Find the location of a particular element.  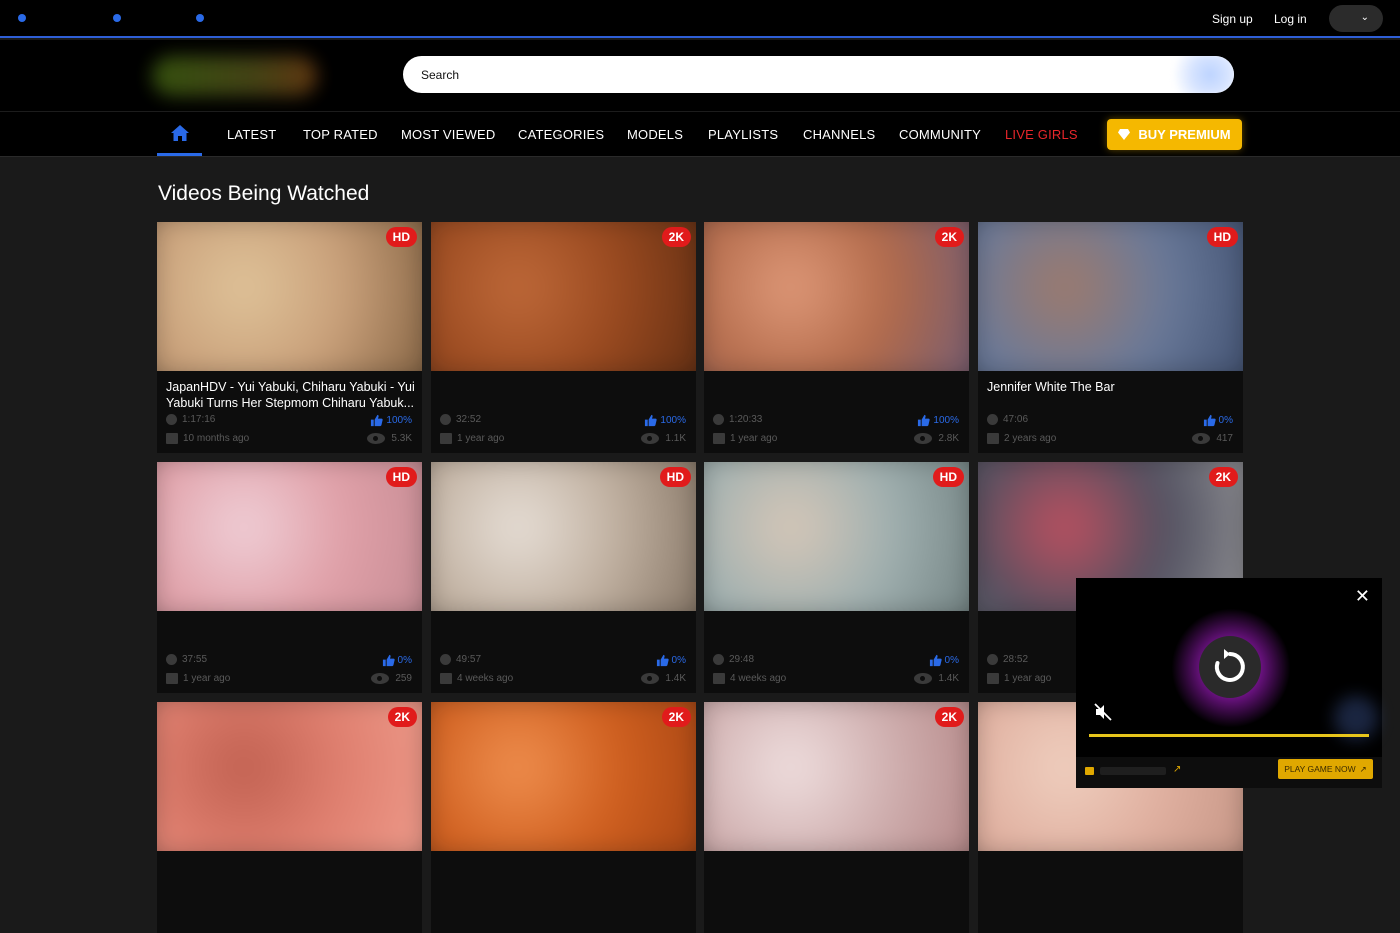

signup-link: Sign up is located at coordinates (1232, 19).